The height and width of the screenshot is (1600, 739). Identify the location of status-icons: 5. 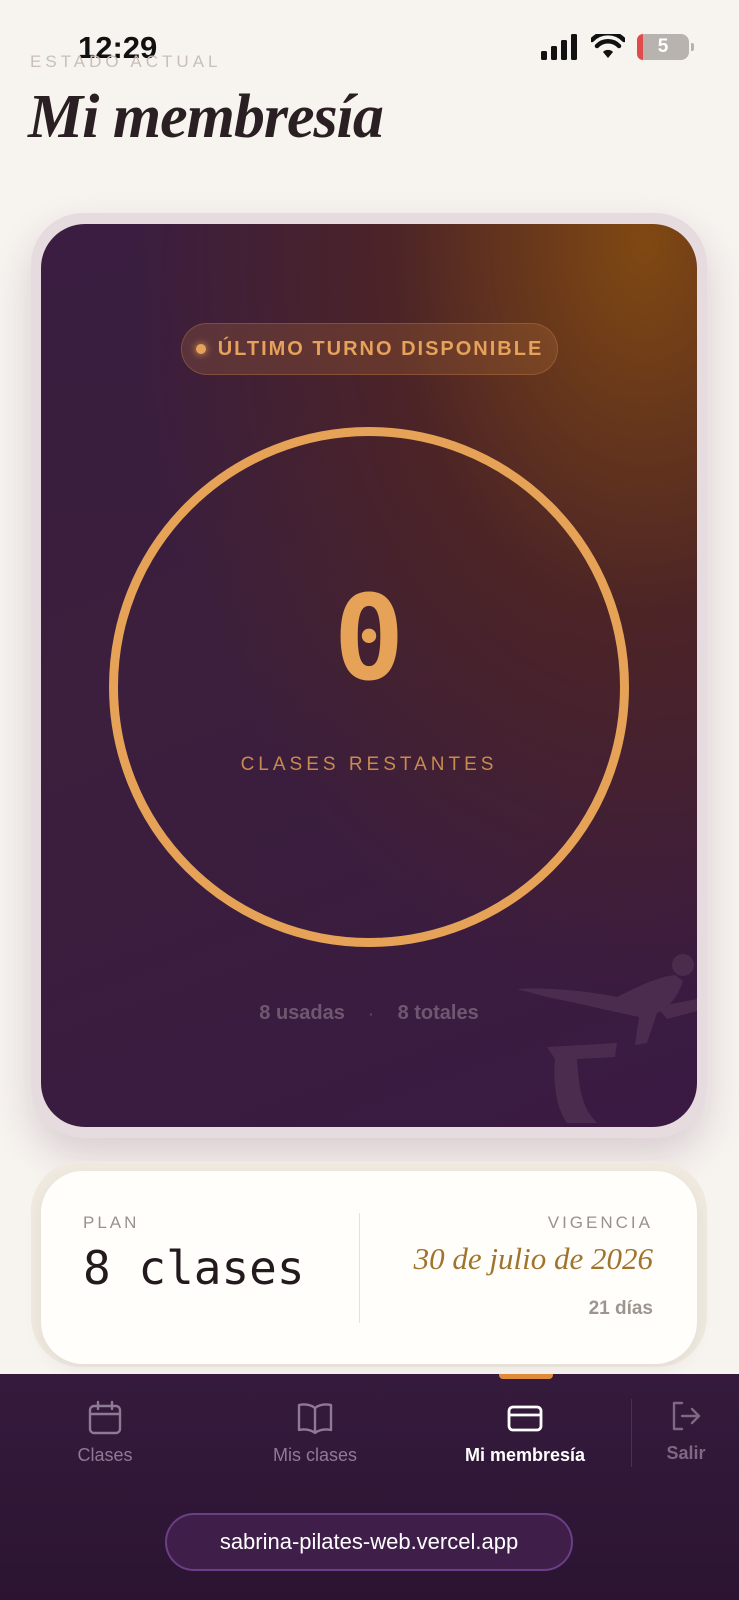
(617, 47).